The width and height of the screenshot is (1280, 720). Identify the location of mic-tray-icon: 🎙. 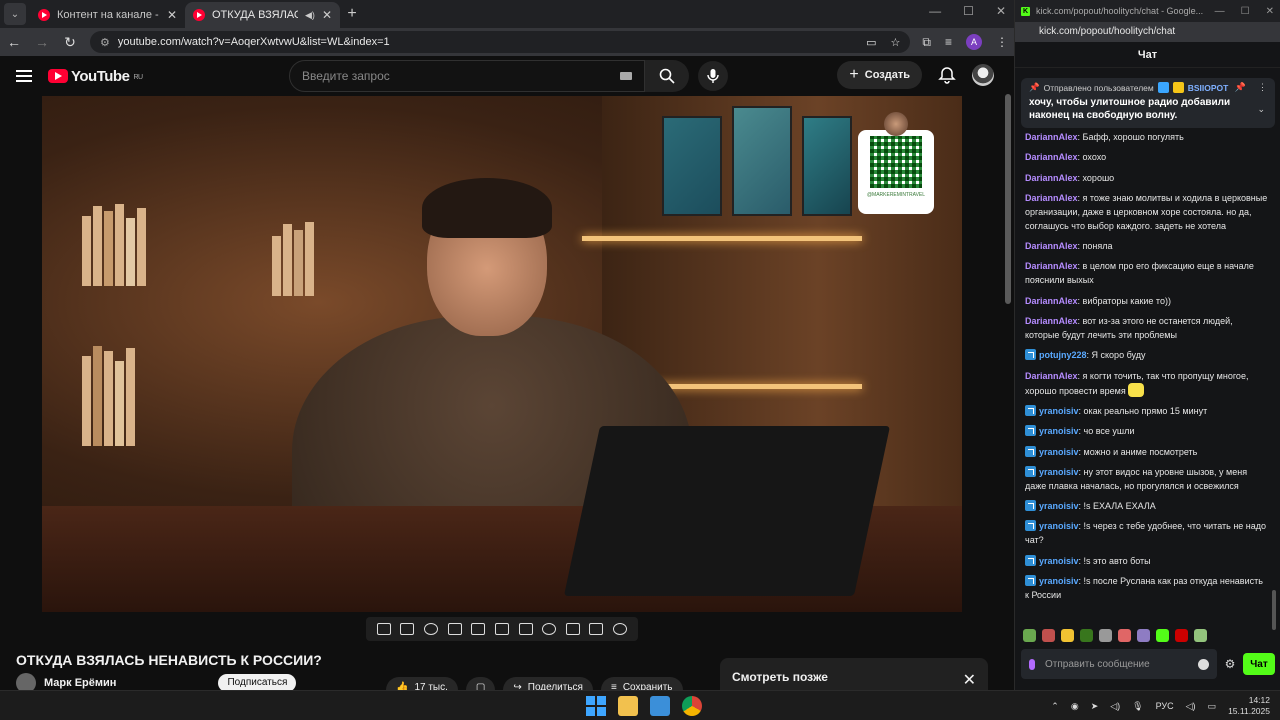
(1137, 706).